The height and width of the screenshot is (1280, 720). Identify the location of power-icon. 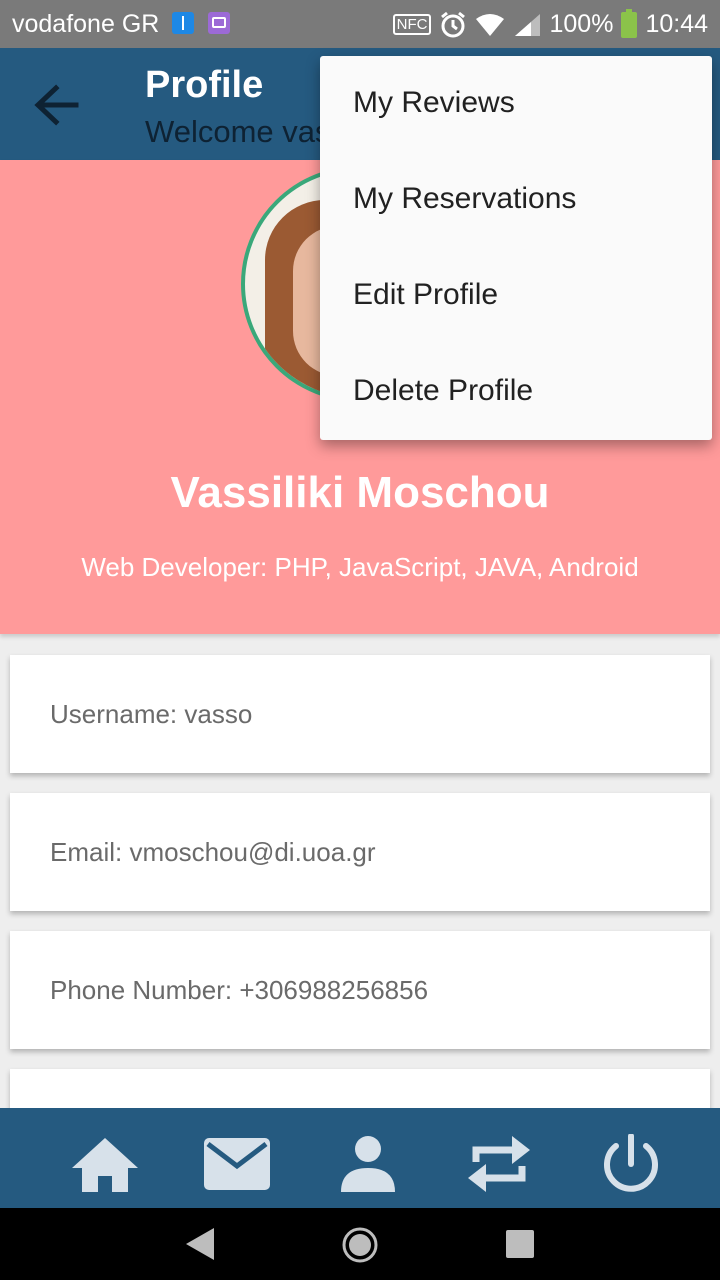
(631, 1164).